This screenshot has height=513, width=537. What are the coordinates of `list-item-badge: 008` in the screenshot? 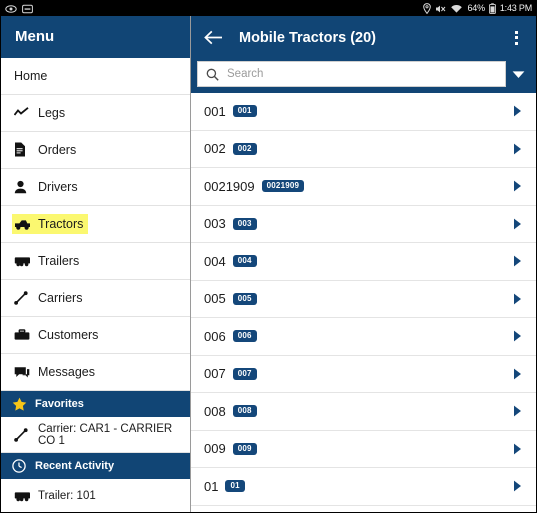 It's located at (244, 411).